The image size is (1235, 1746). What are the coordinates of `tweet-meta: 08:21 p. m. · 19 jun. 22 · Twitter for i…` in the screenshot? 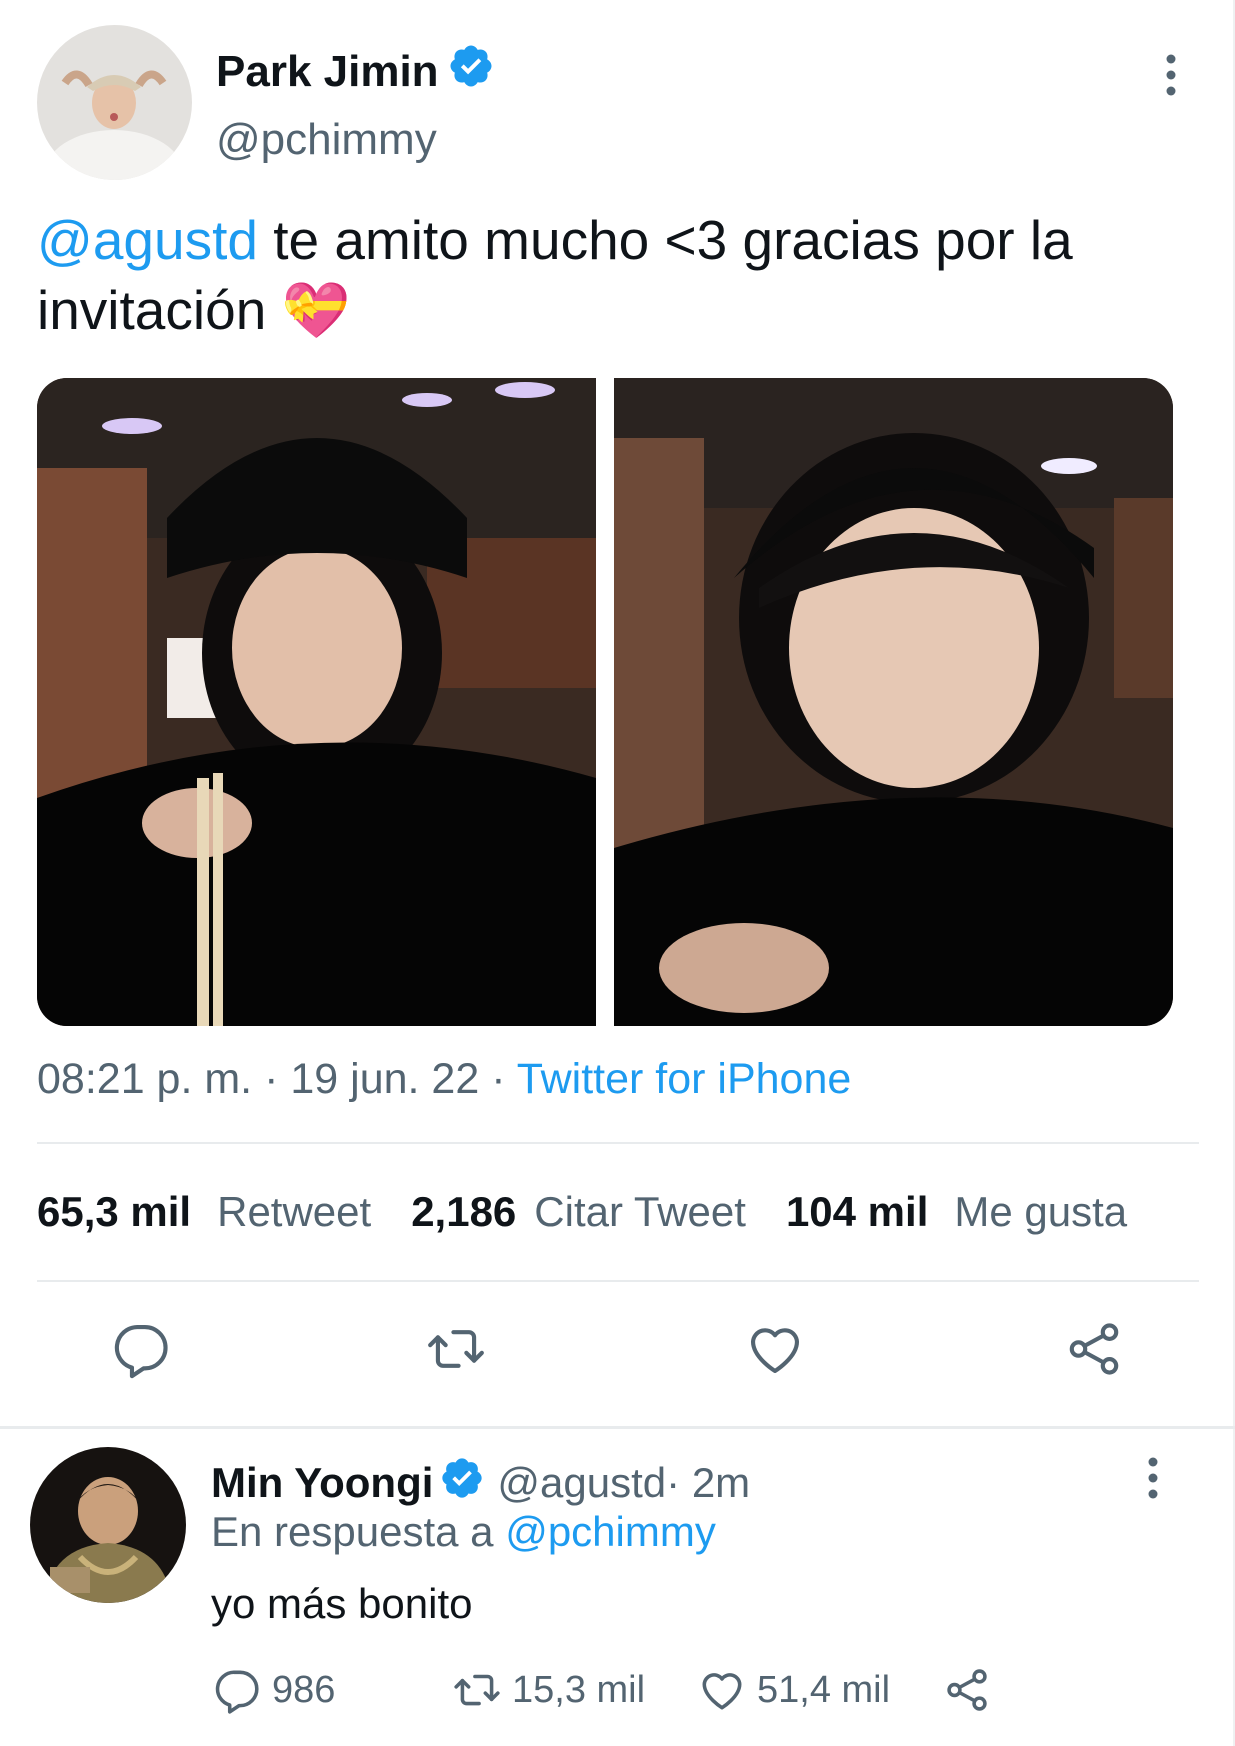 It's located at (444, 1079).